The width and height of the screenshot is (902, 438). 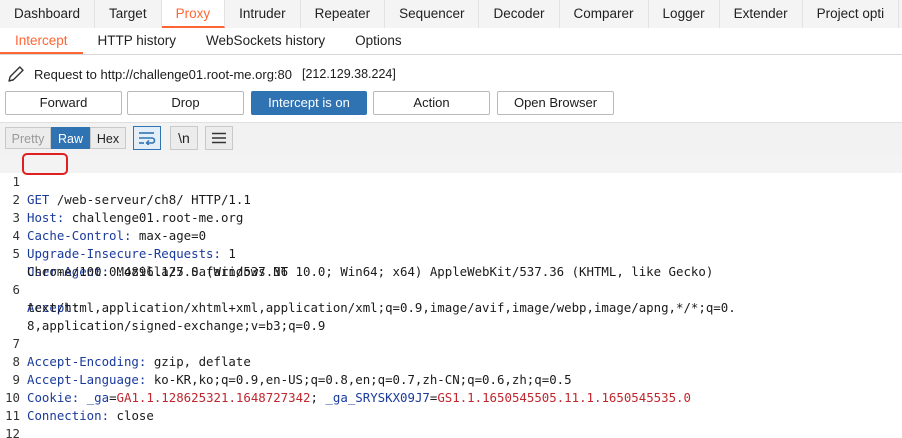 I want to click on code-line: 12, so click(x=451, y=422).